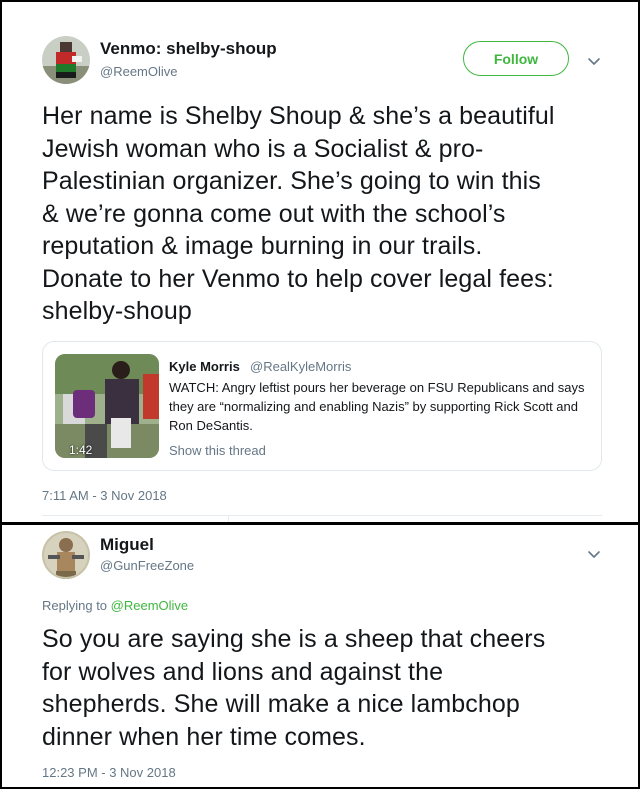 Image resolution: width=640 pixels, height=789 pixels. What do you see at coordinates (188, 49) in the screenshot?
I see `author-display-name: Venmo: shelby-shoup` at bounding box center [188, 49].